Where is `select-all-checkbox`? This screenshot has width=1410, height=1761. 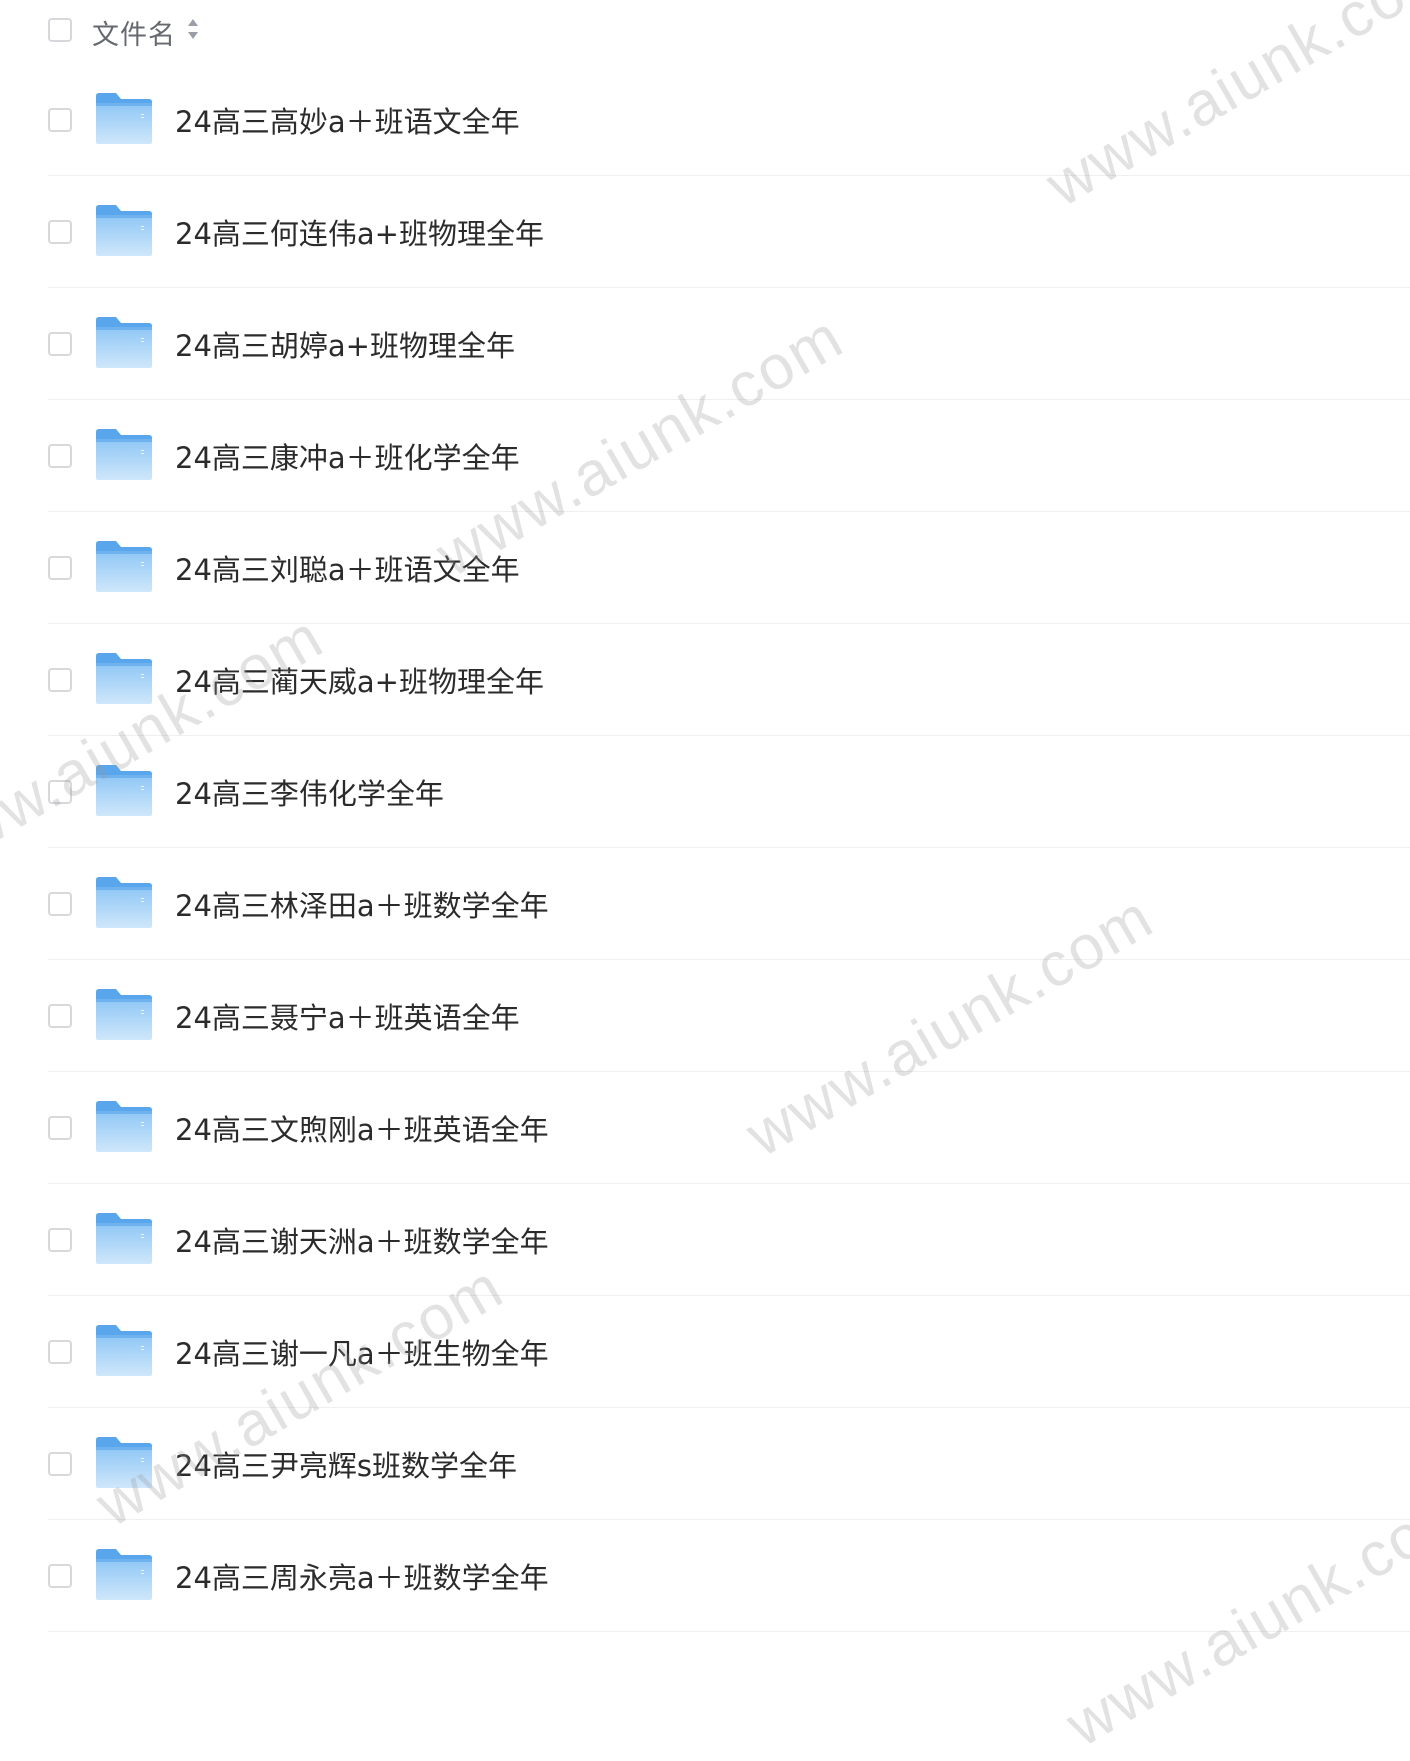 select-all-checkbox is located at coordinates (60, 30).